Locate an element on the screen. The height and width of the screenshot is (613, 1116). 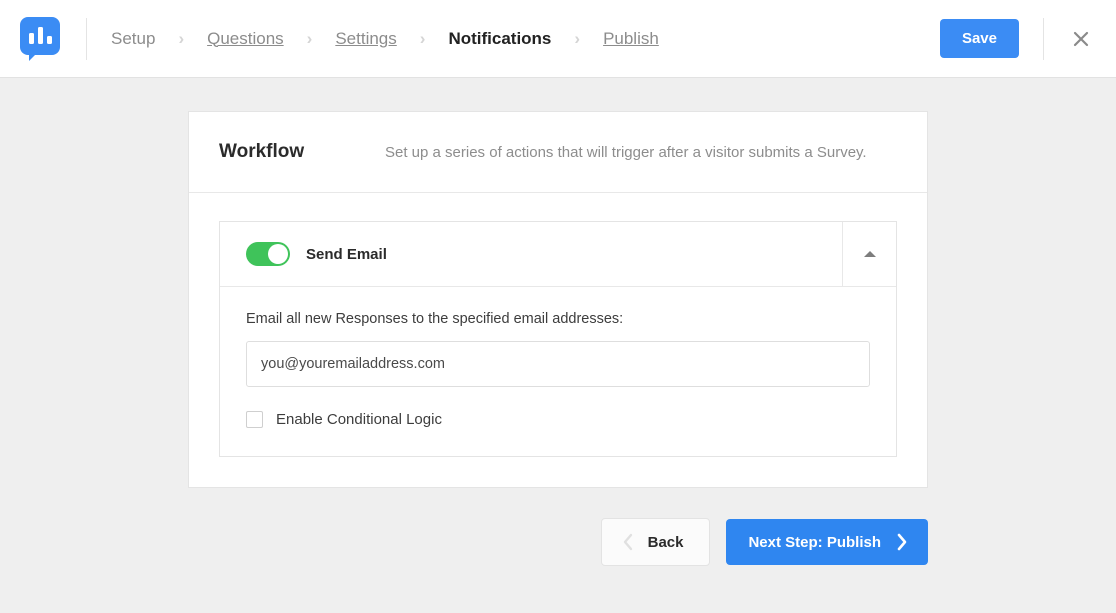
chevron-right-icon is located at coordinates (902, 542).